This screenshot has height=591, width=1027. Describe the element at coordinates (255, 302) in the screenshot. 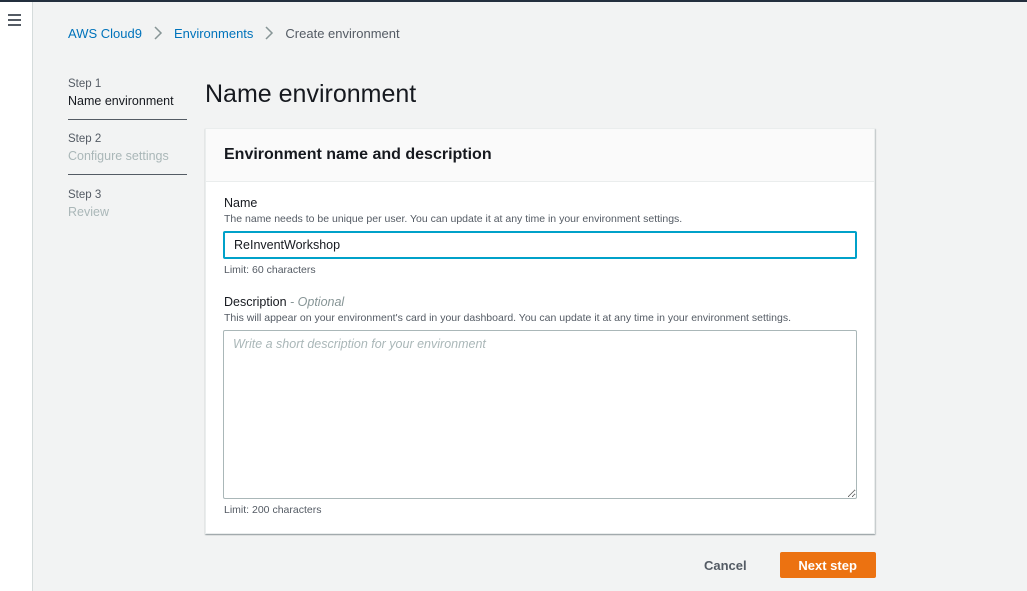

I see `description-label: Description` at that location.